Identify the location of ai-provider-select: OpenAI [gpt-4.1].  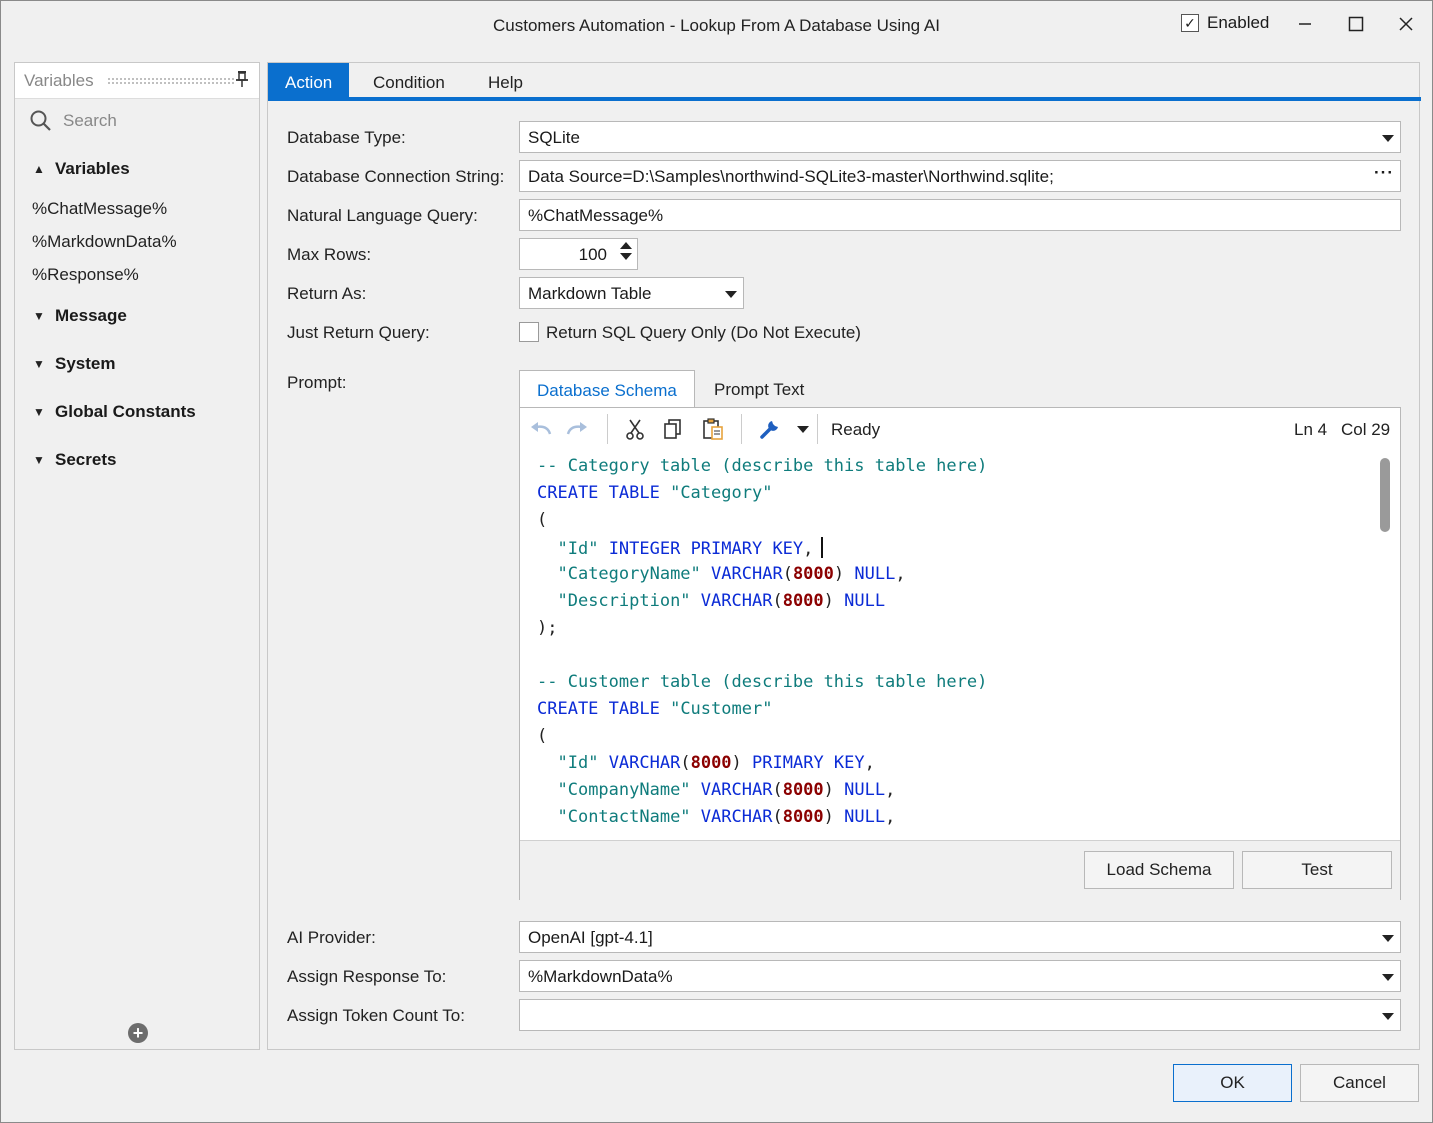
(960, 937).